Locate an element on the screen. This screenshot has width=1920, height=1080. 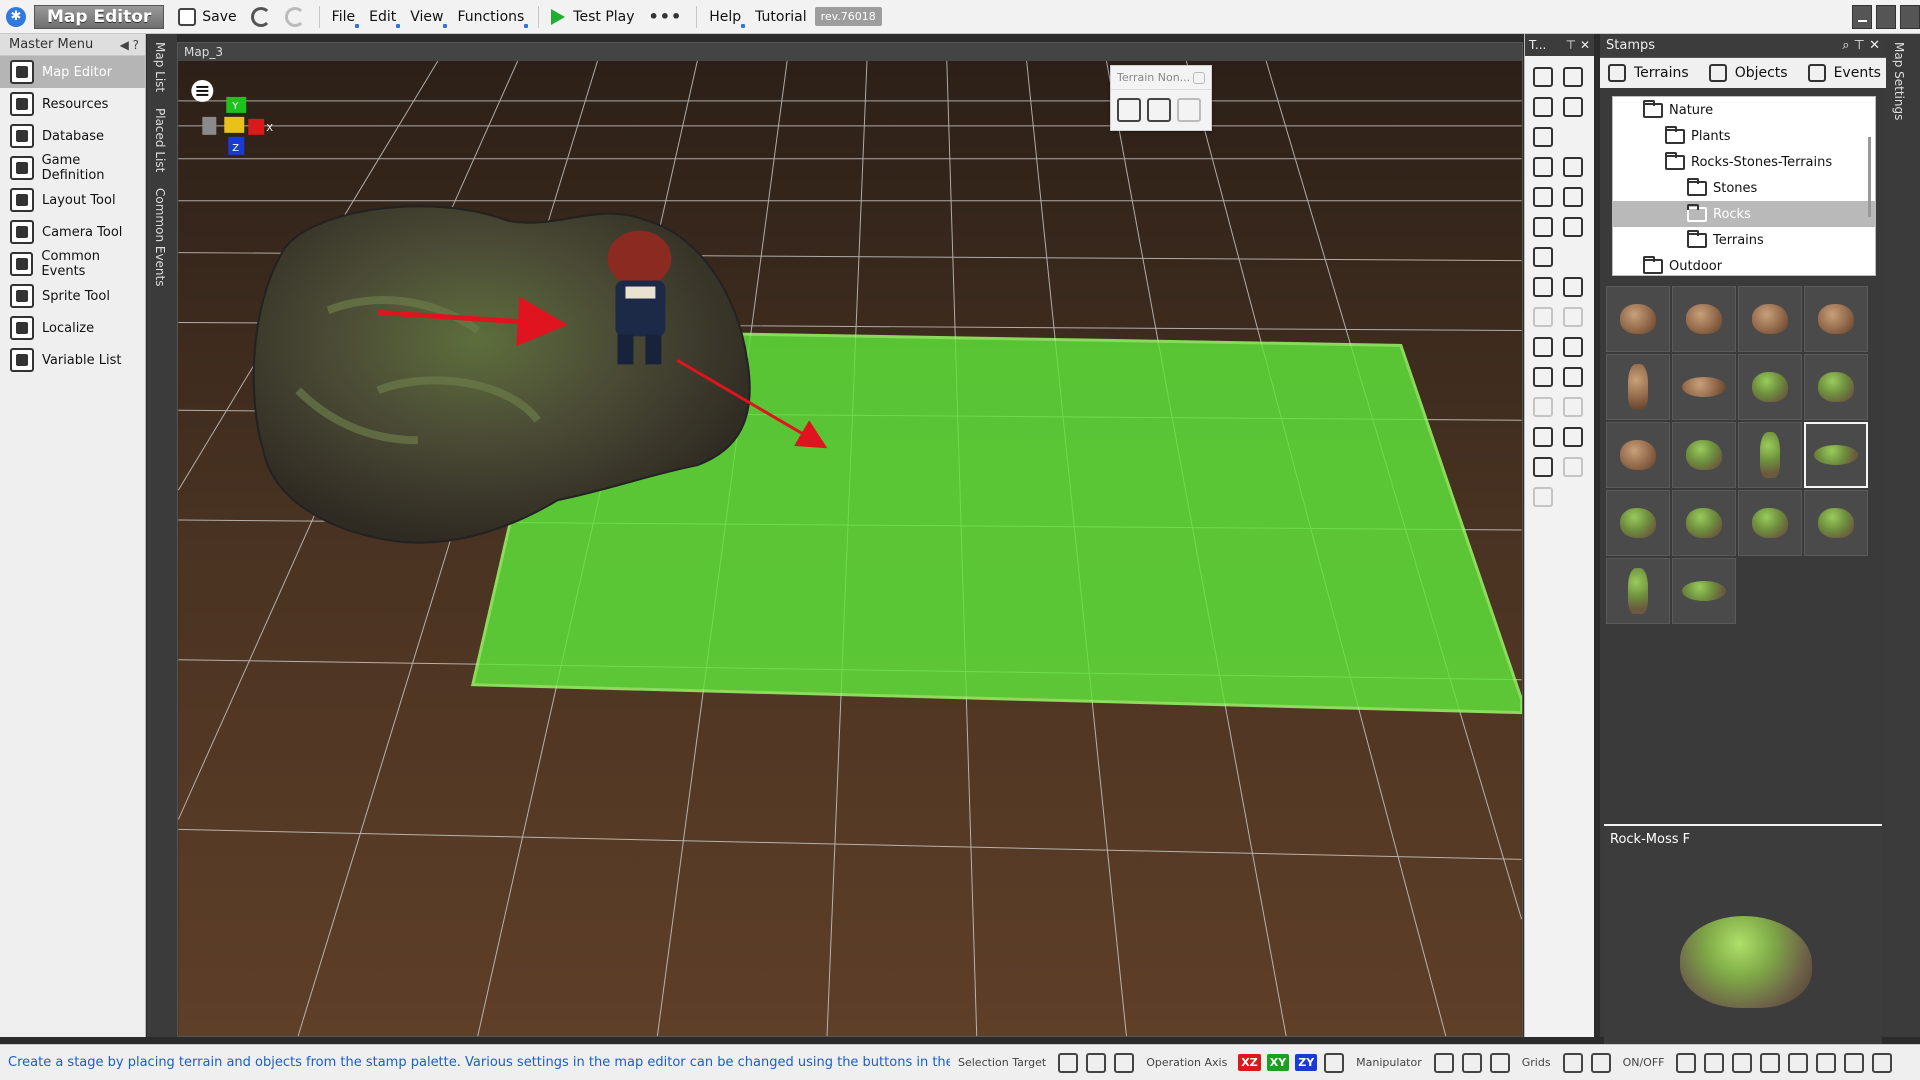
move-tool-icon is located at coordinates (1443, 1062).